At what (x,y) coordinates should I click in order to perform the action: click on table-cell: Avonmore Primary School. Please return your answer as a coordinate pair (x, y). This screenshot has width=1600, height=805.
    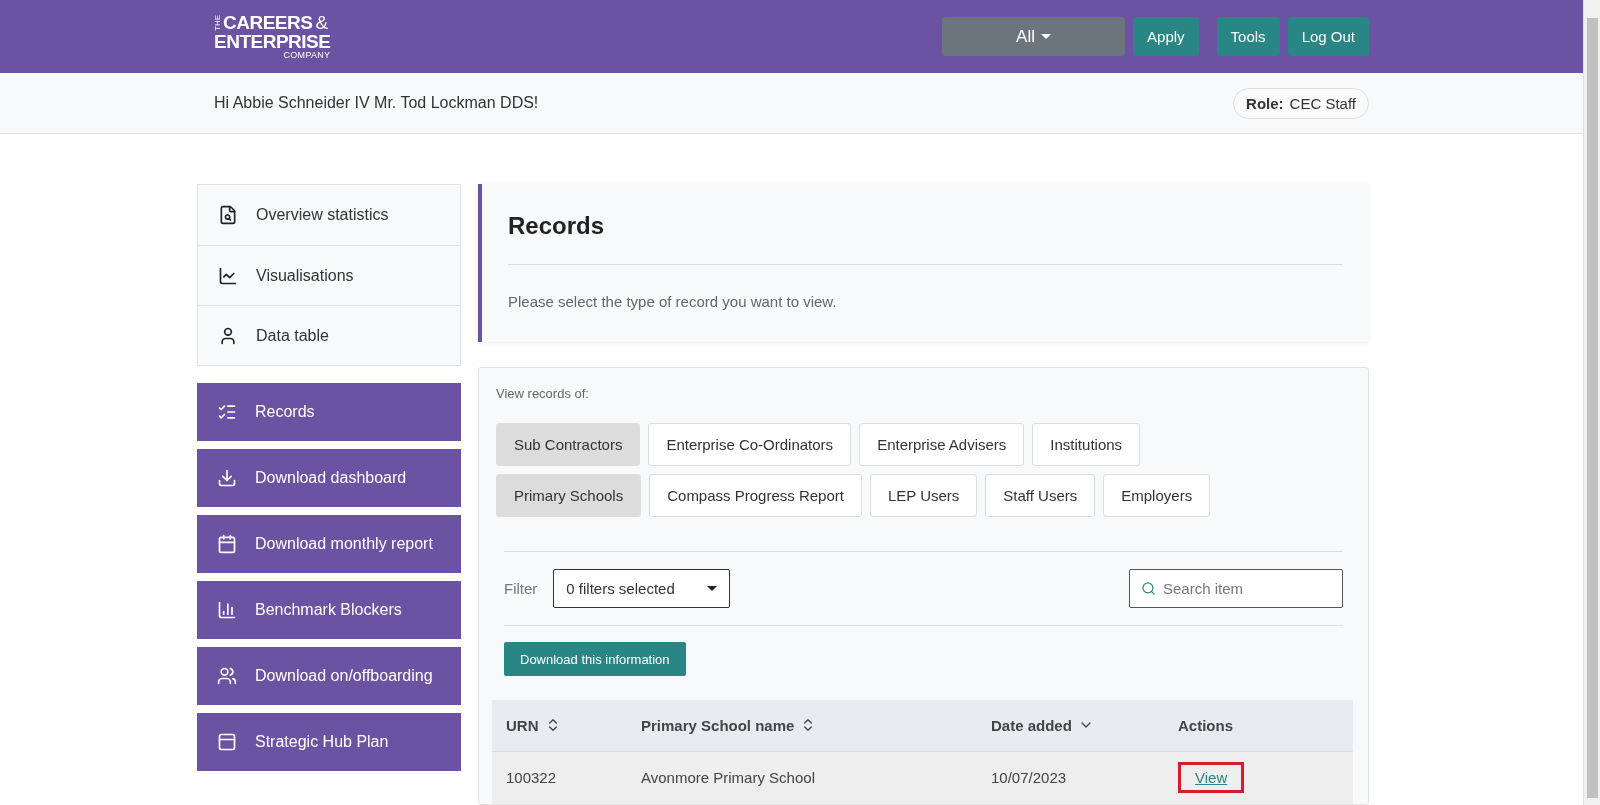
    Looking at the image, I should click on (802, 777).